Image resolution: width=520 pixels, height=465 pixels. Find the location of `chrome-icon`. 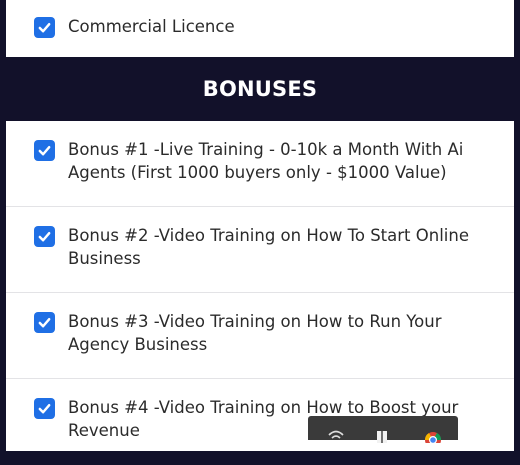

chrome-icon is located at coordinates (433, 438).